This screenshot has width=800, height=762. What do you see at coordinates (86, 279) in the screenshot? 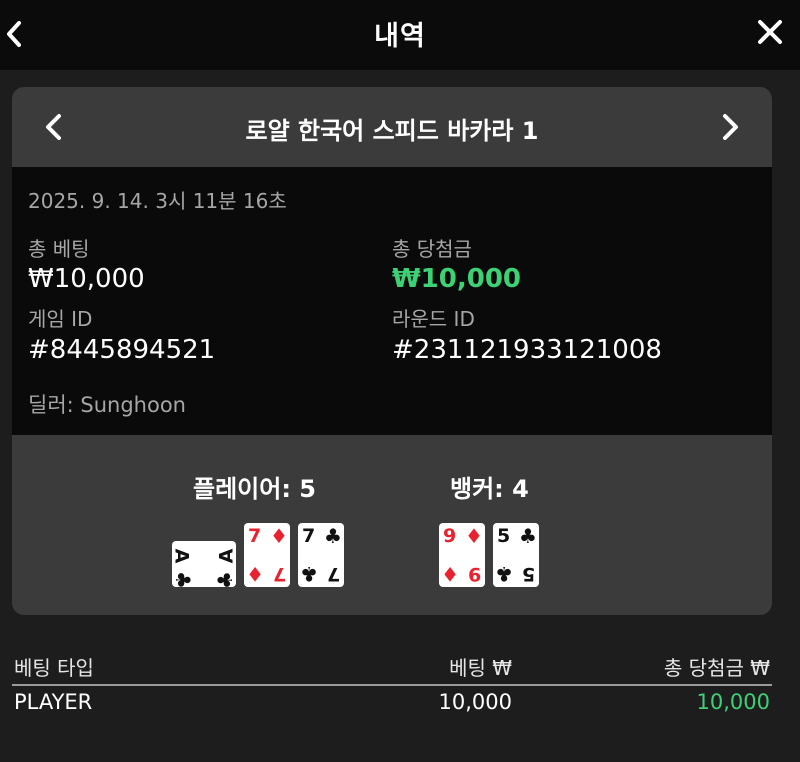
I see `total-bet-value: ₩10,000` at bounding box center [86, 279].